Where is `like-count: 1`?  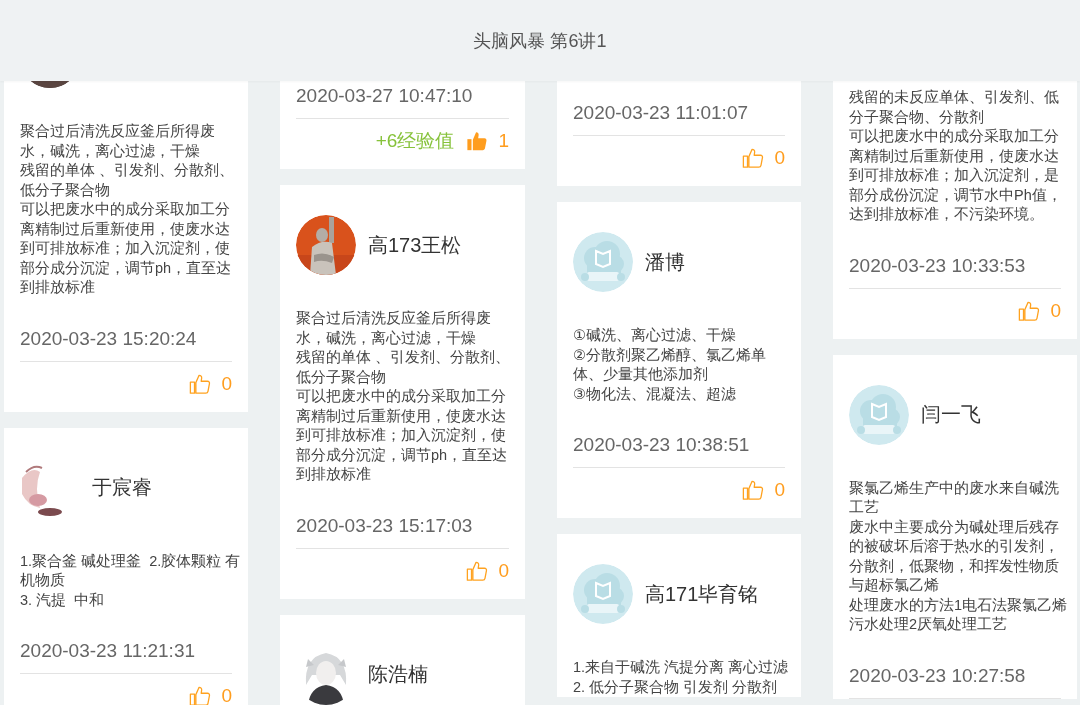 like-count: 1 is located at coordinates (503, 141).